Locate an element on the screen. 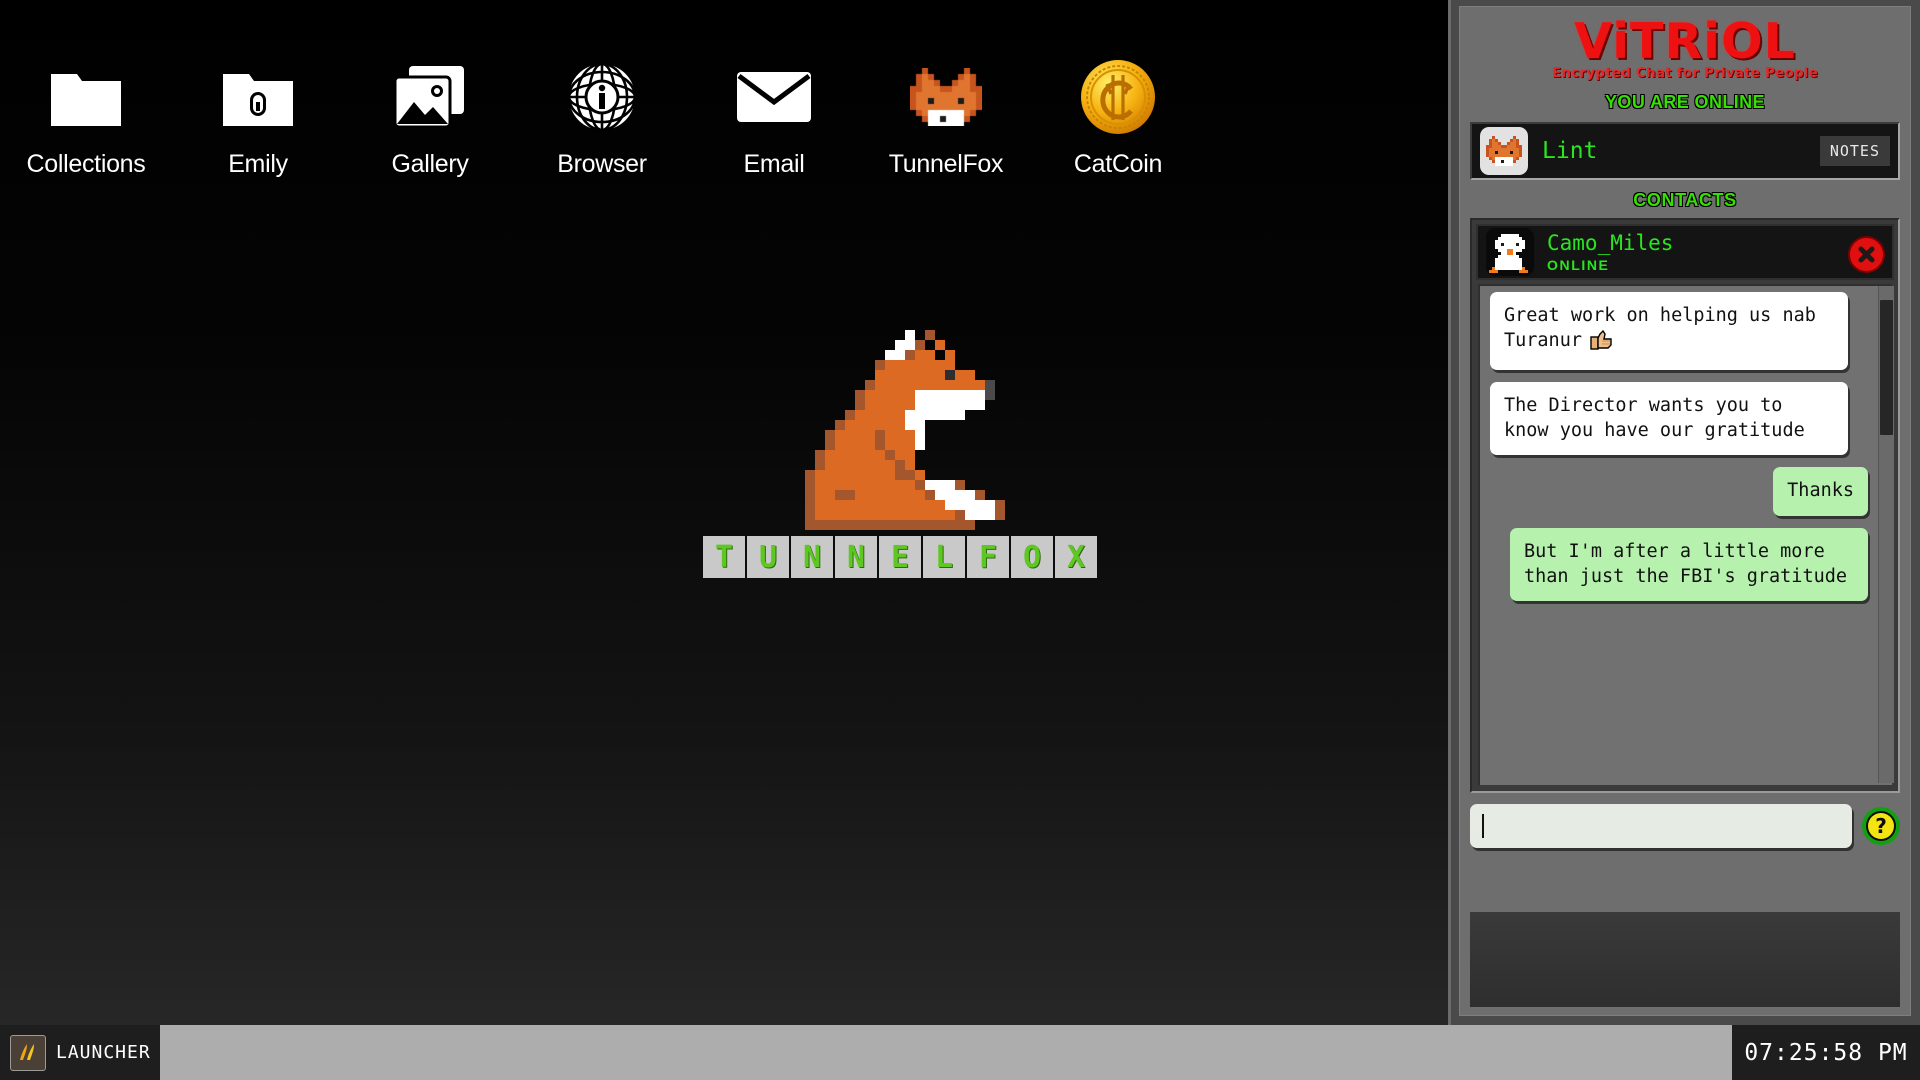 Image resolution: width=1920 pixels, height=1080 pixels. launcher-label: LAUNCHER is located at coordinates (103, 1052).